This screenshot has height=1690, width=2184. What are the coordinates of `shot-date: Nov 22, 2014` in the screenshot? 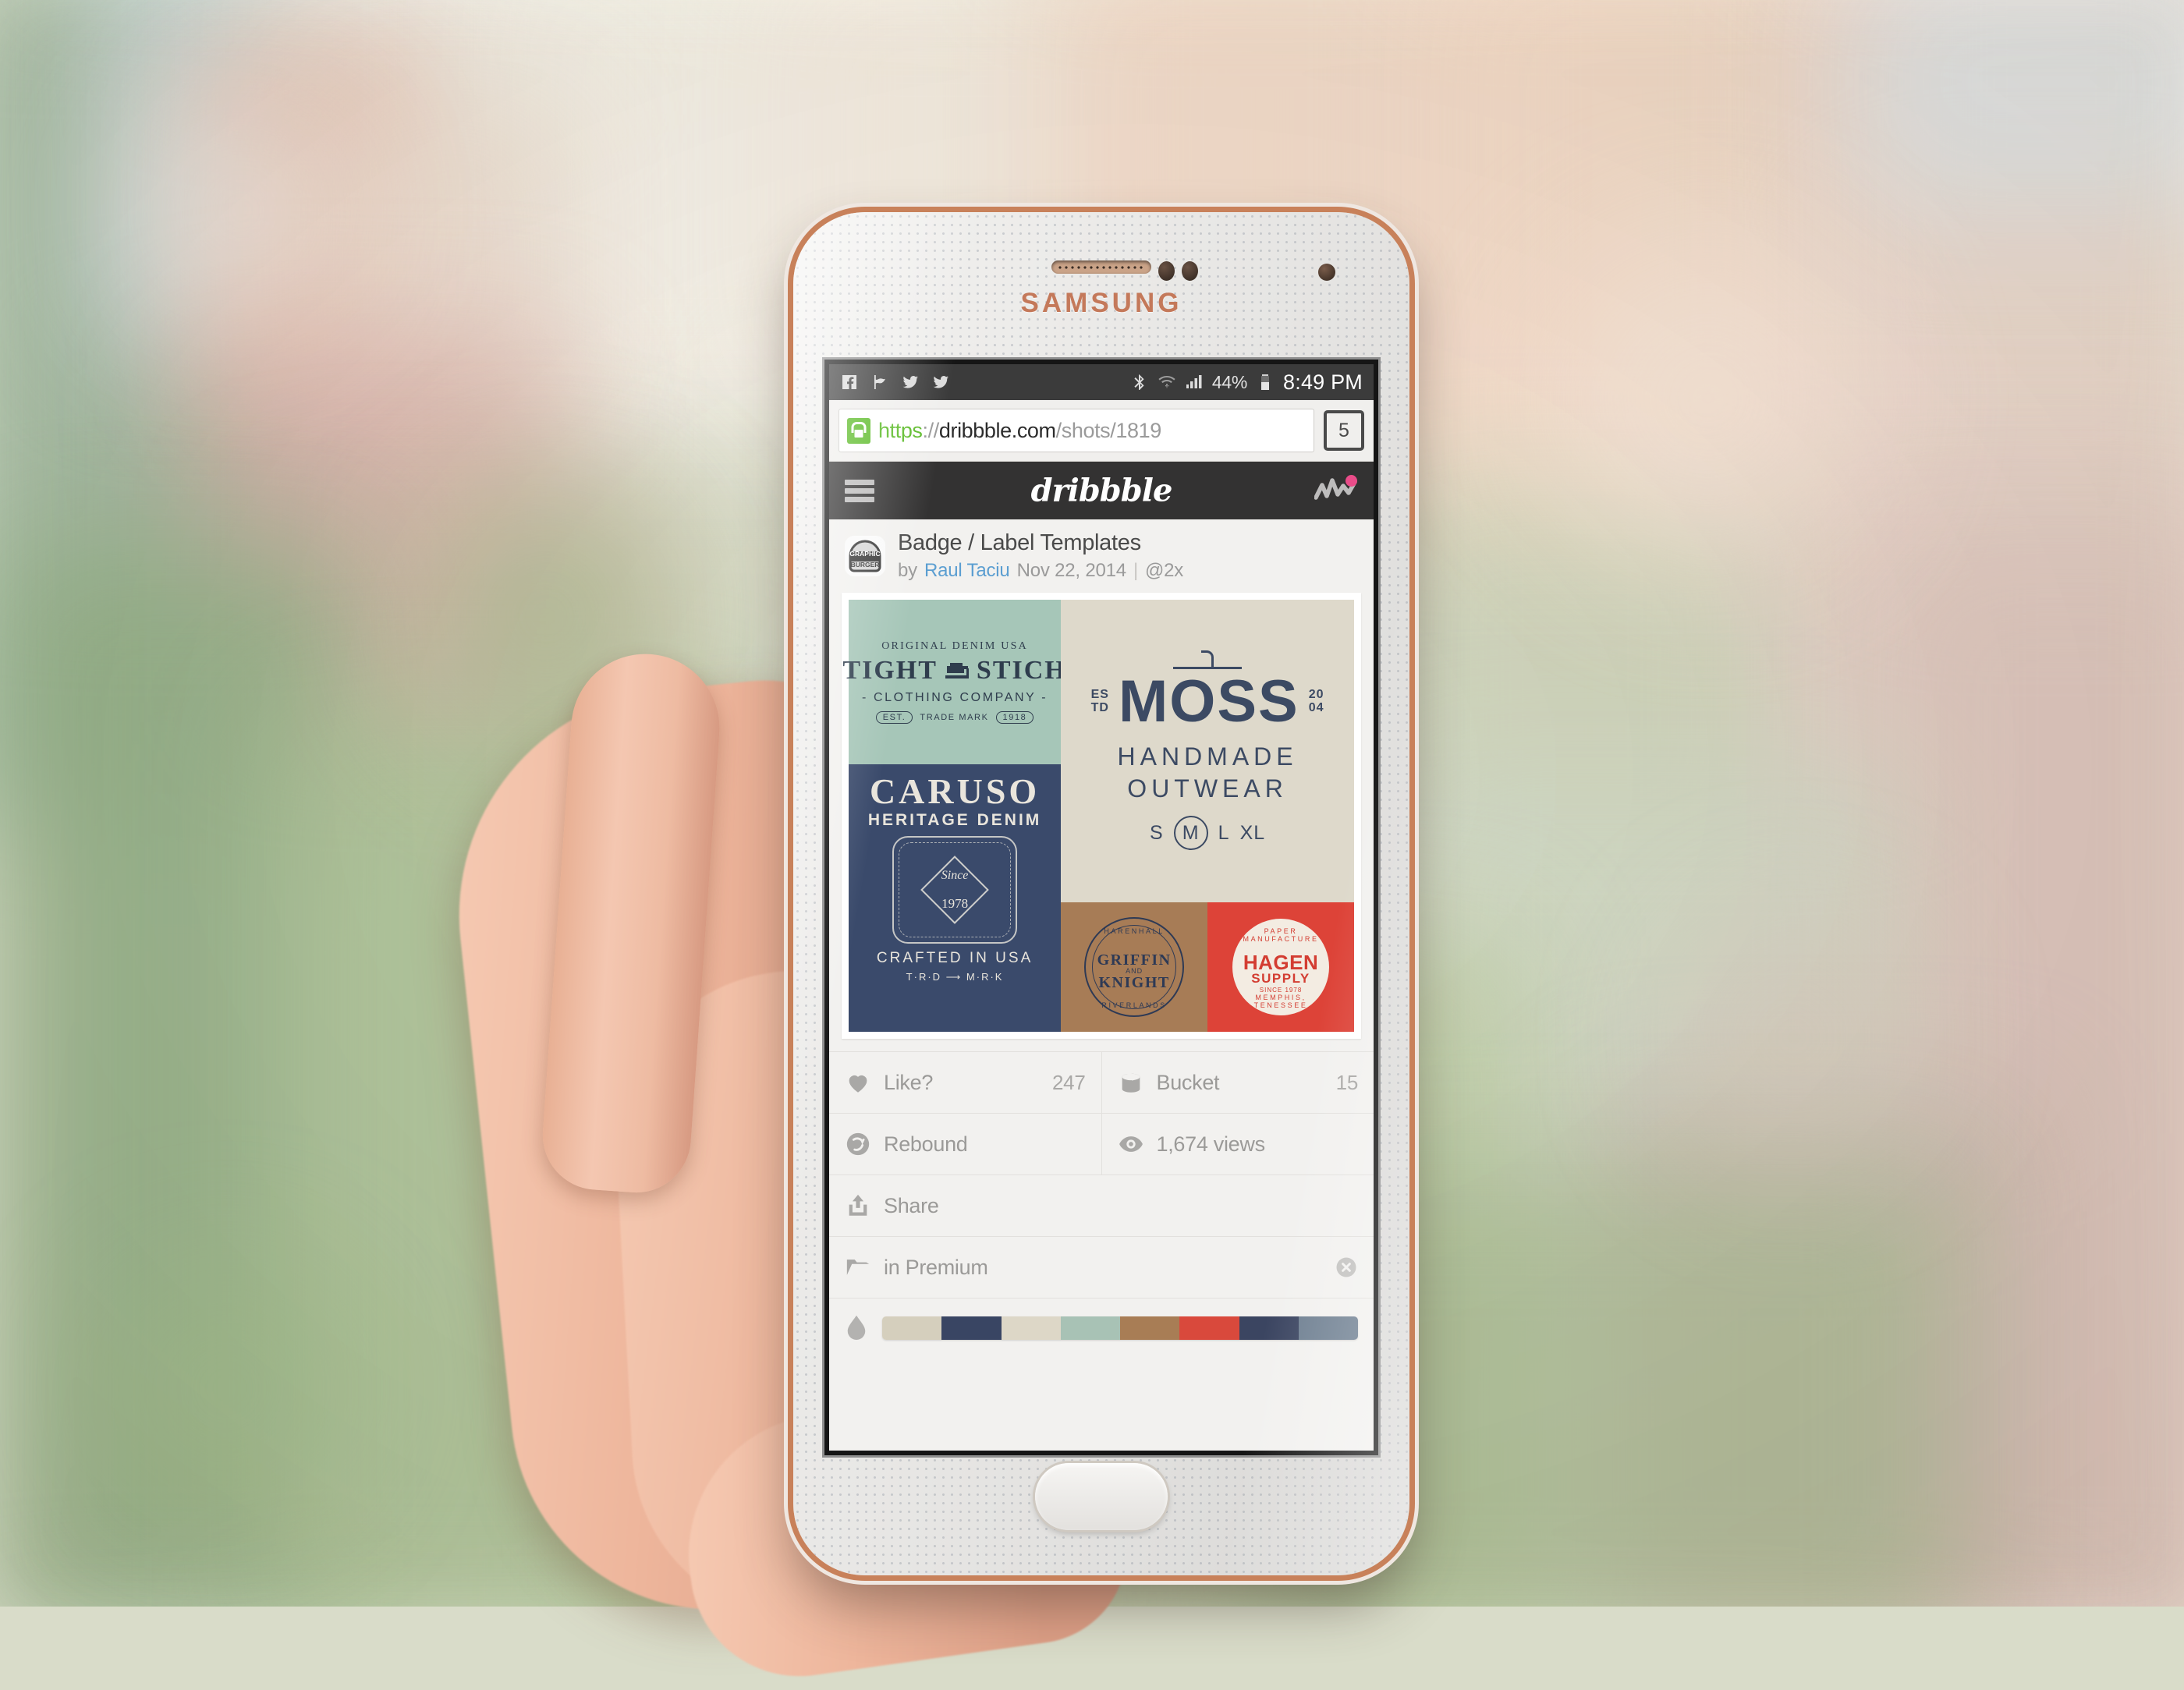 It's located at (1071, 571).